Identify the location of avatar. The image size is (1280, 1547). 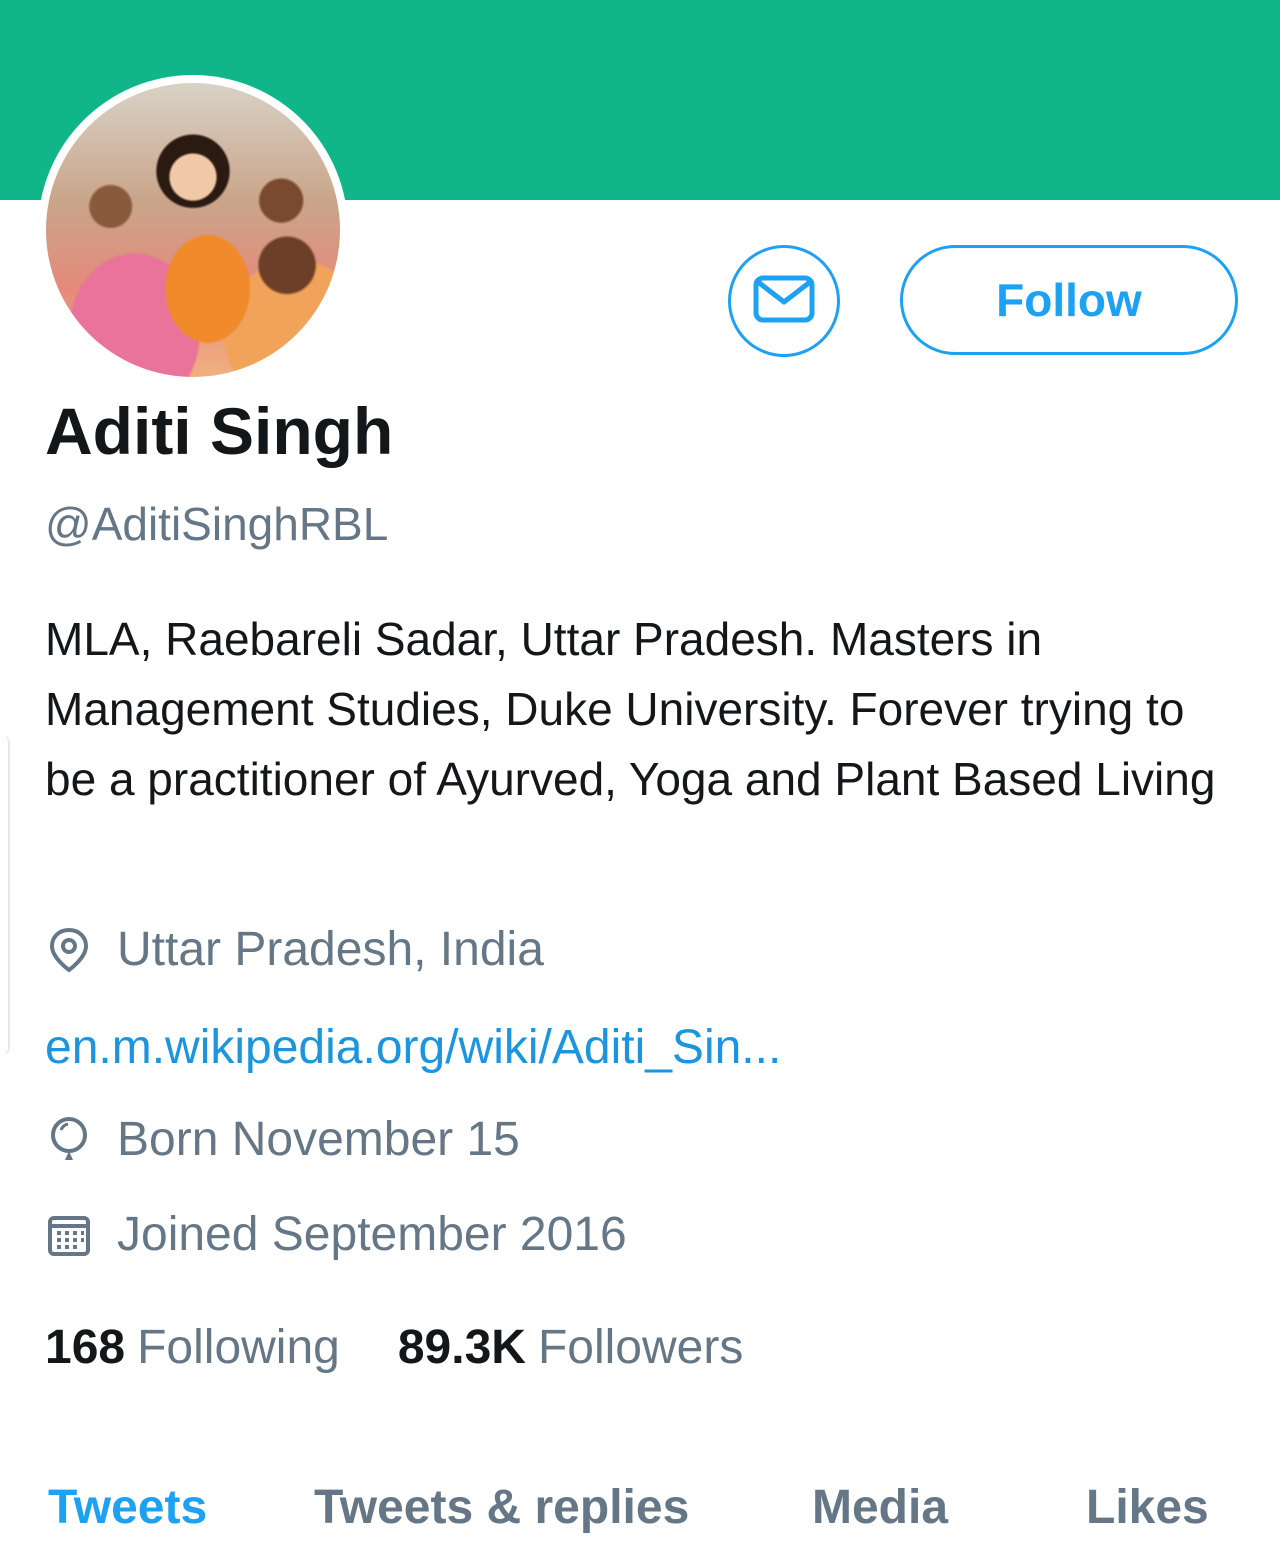
(193, 230).